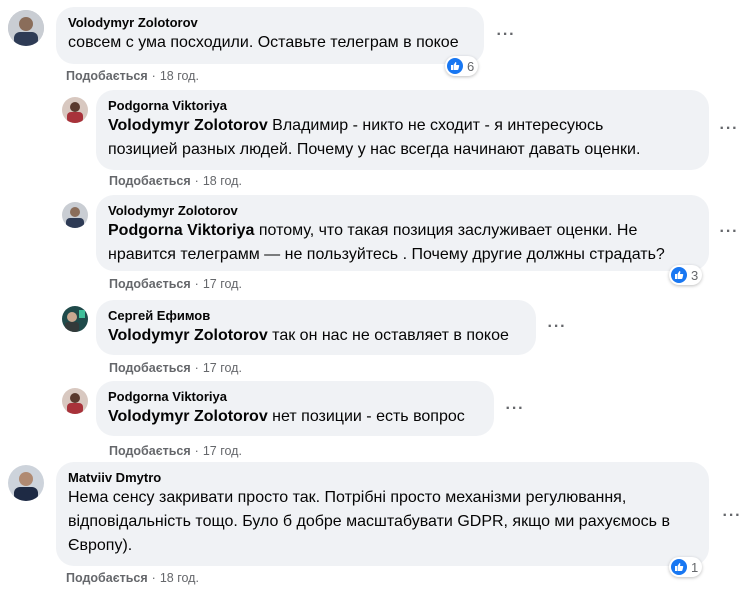  What do you see at coordinates (181, 230) in the screenshot?
I see `mention-link: Podgorna Viktoriya` at bounding box center [181, 230].